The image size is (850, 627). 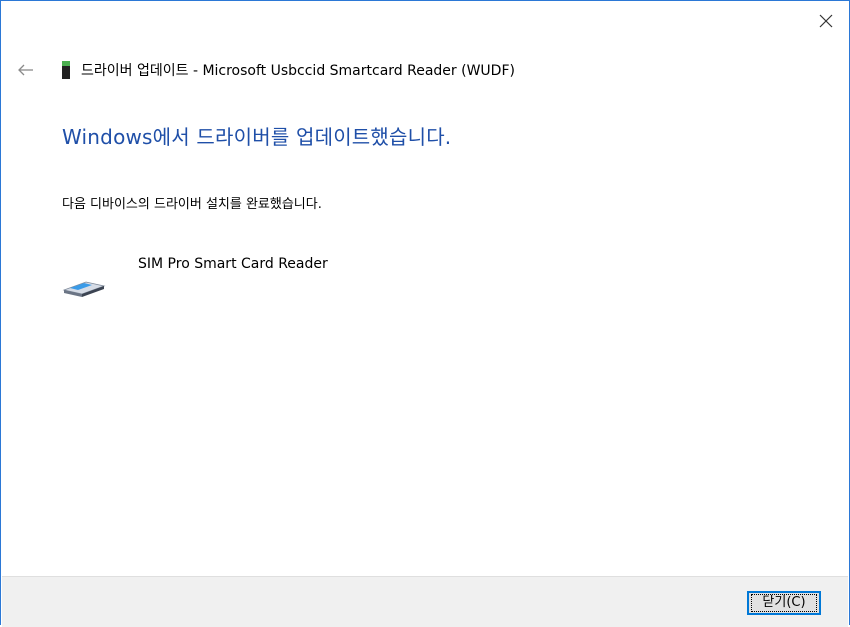 I want to click on page-heading: Windows에서 드라이버를 업데이트했습니다., so click(x=257, y=137).